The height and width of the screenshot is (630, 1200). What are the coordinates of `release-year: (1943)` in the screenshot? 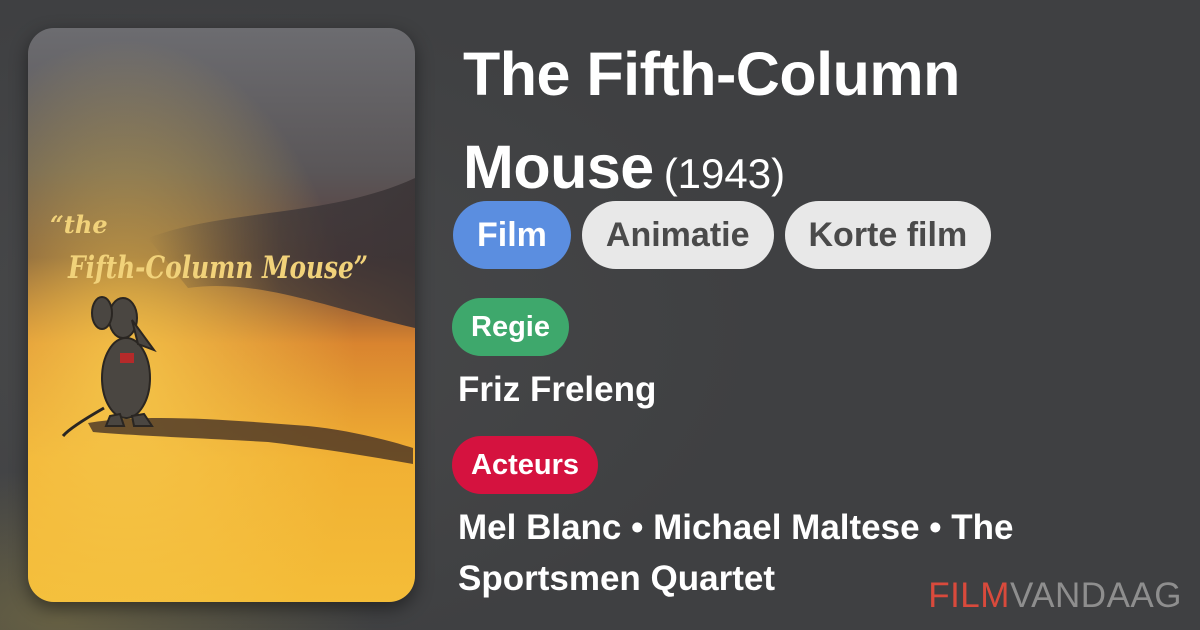 It's located at (724, 173).